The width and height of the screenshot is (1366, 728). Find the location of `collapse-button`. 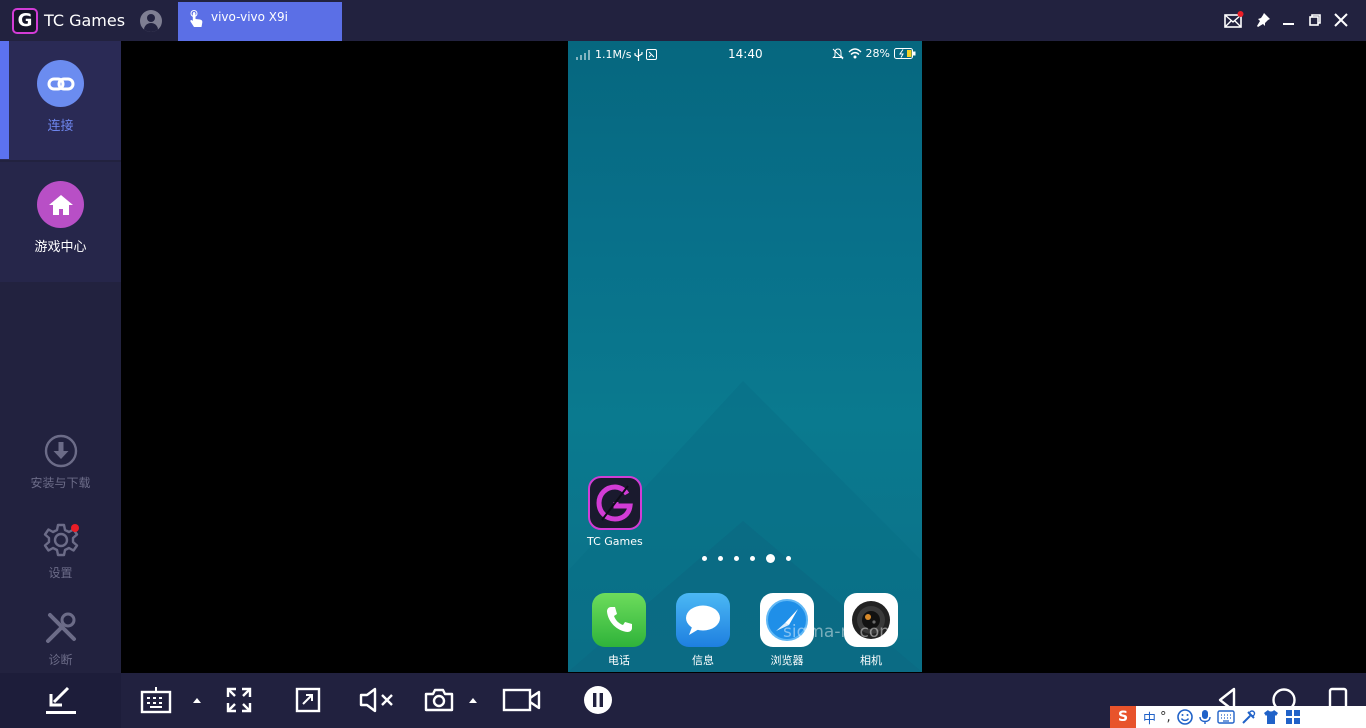

collapse-button is located at coordinates (61, 700).